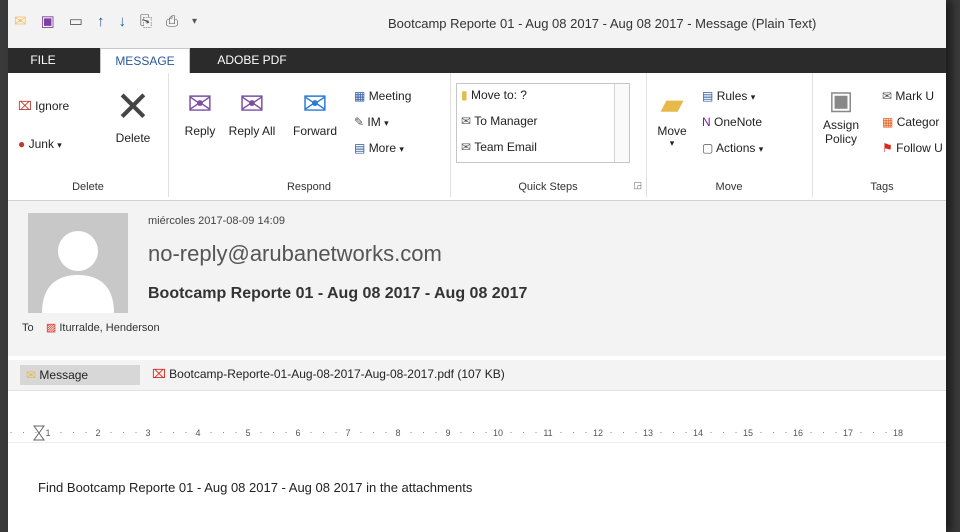 The width and height of the screenshot is (960, 532). What do you see at coordinates (43, 106) in the screenshot?
I see `ignore-button: ⌧ Ignore` at bounding box center [43, 106].